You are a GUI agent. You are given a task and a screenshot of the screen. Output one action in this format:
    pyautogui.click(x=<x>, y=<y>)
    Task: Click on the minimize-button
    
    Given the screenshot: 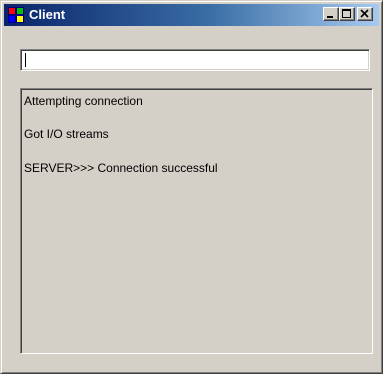 What is the action you would take?
    pyautogui.click(x=331, y=14)
    